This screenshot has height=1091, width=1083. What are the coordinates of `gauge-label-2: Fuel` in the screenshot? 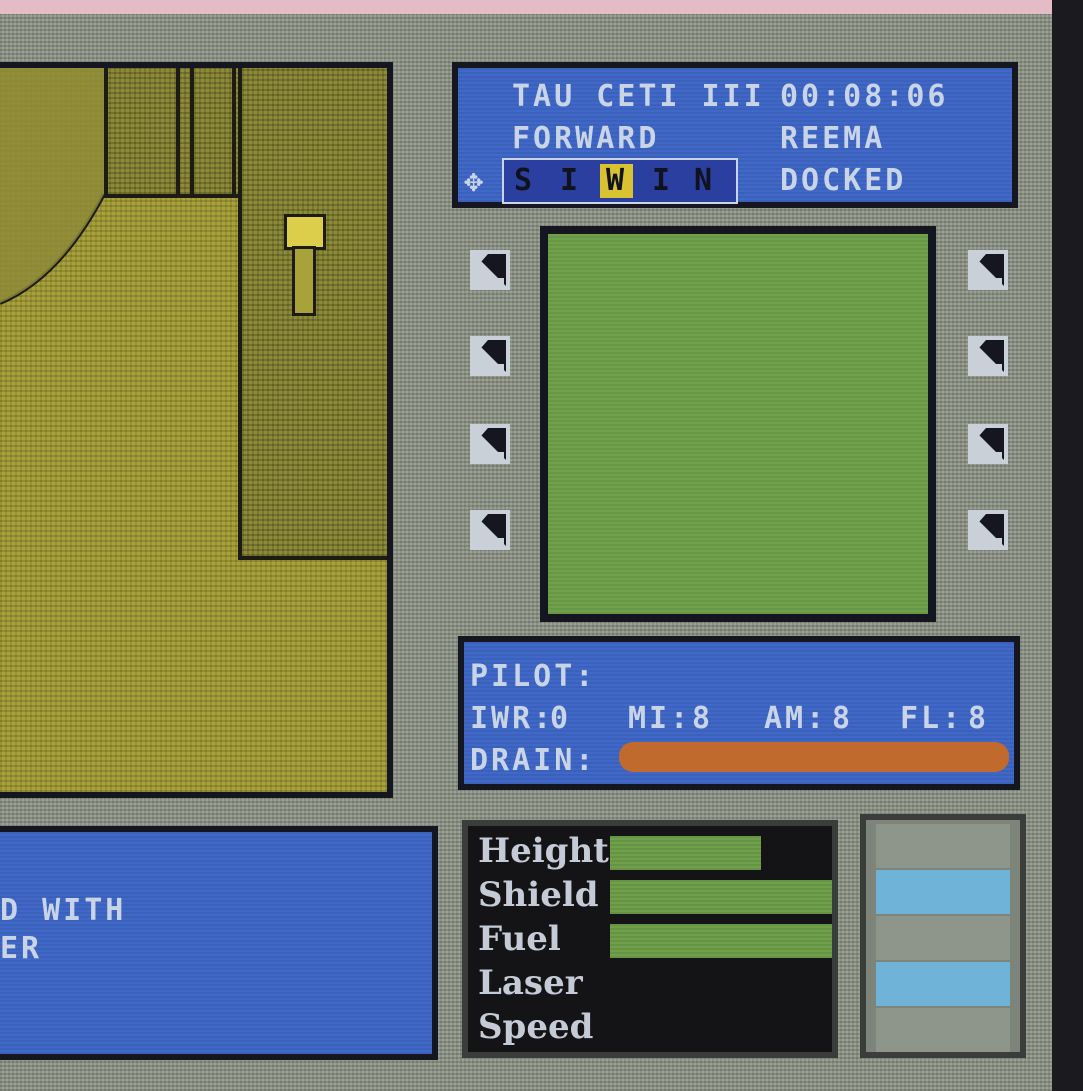 It's located at (519, 939).